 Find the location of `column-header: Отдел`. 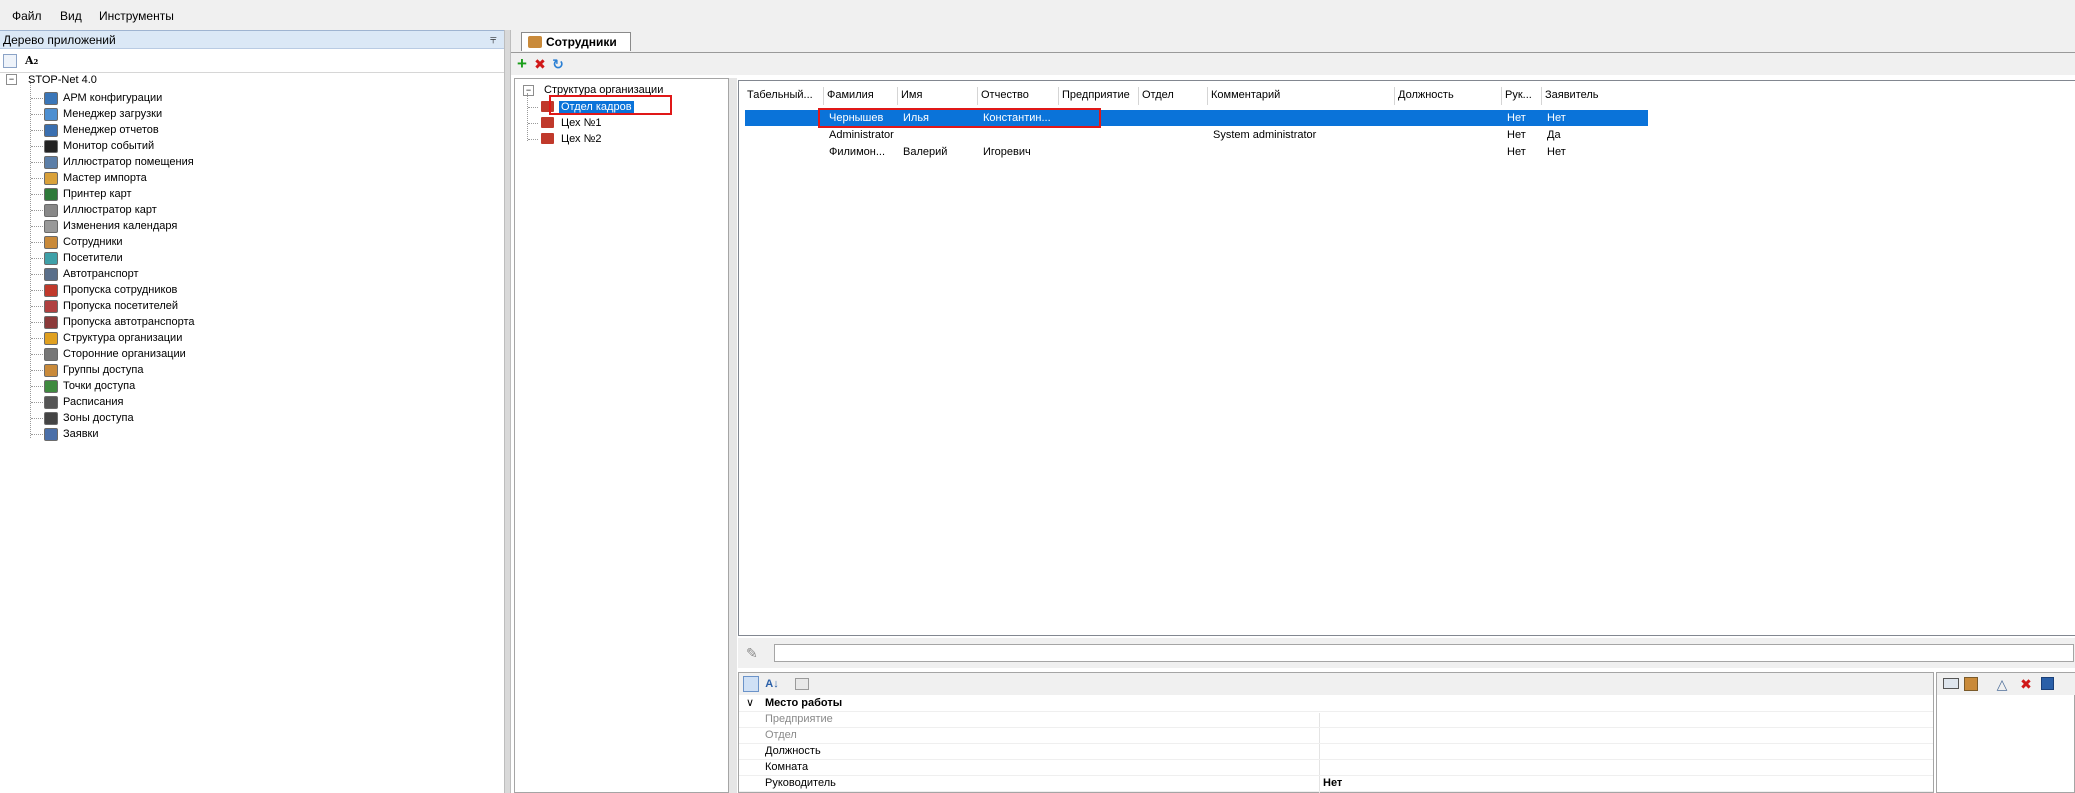

column-header: Отдел is located at coordinates (1175, 97).